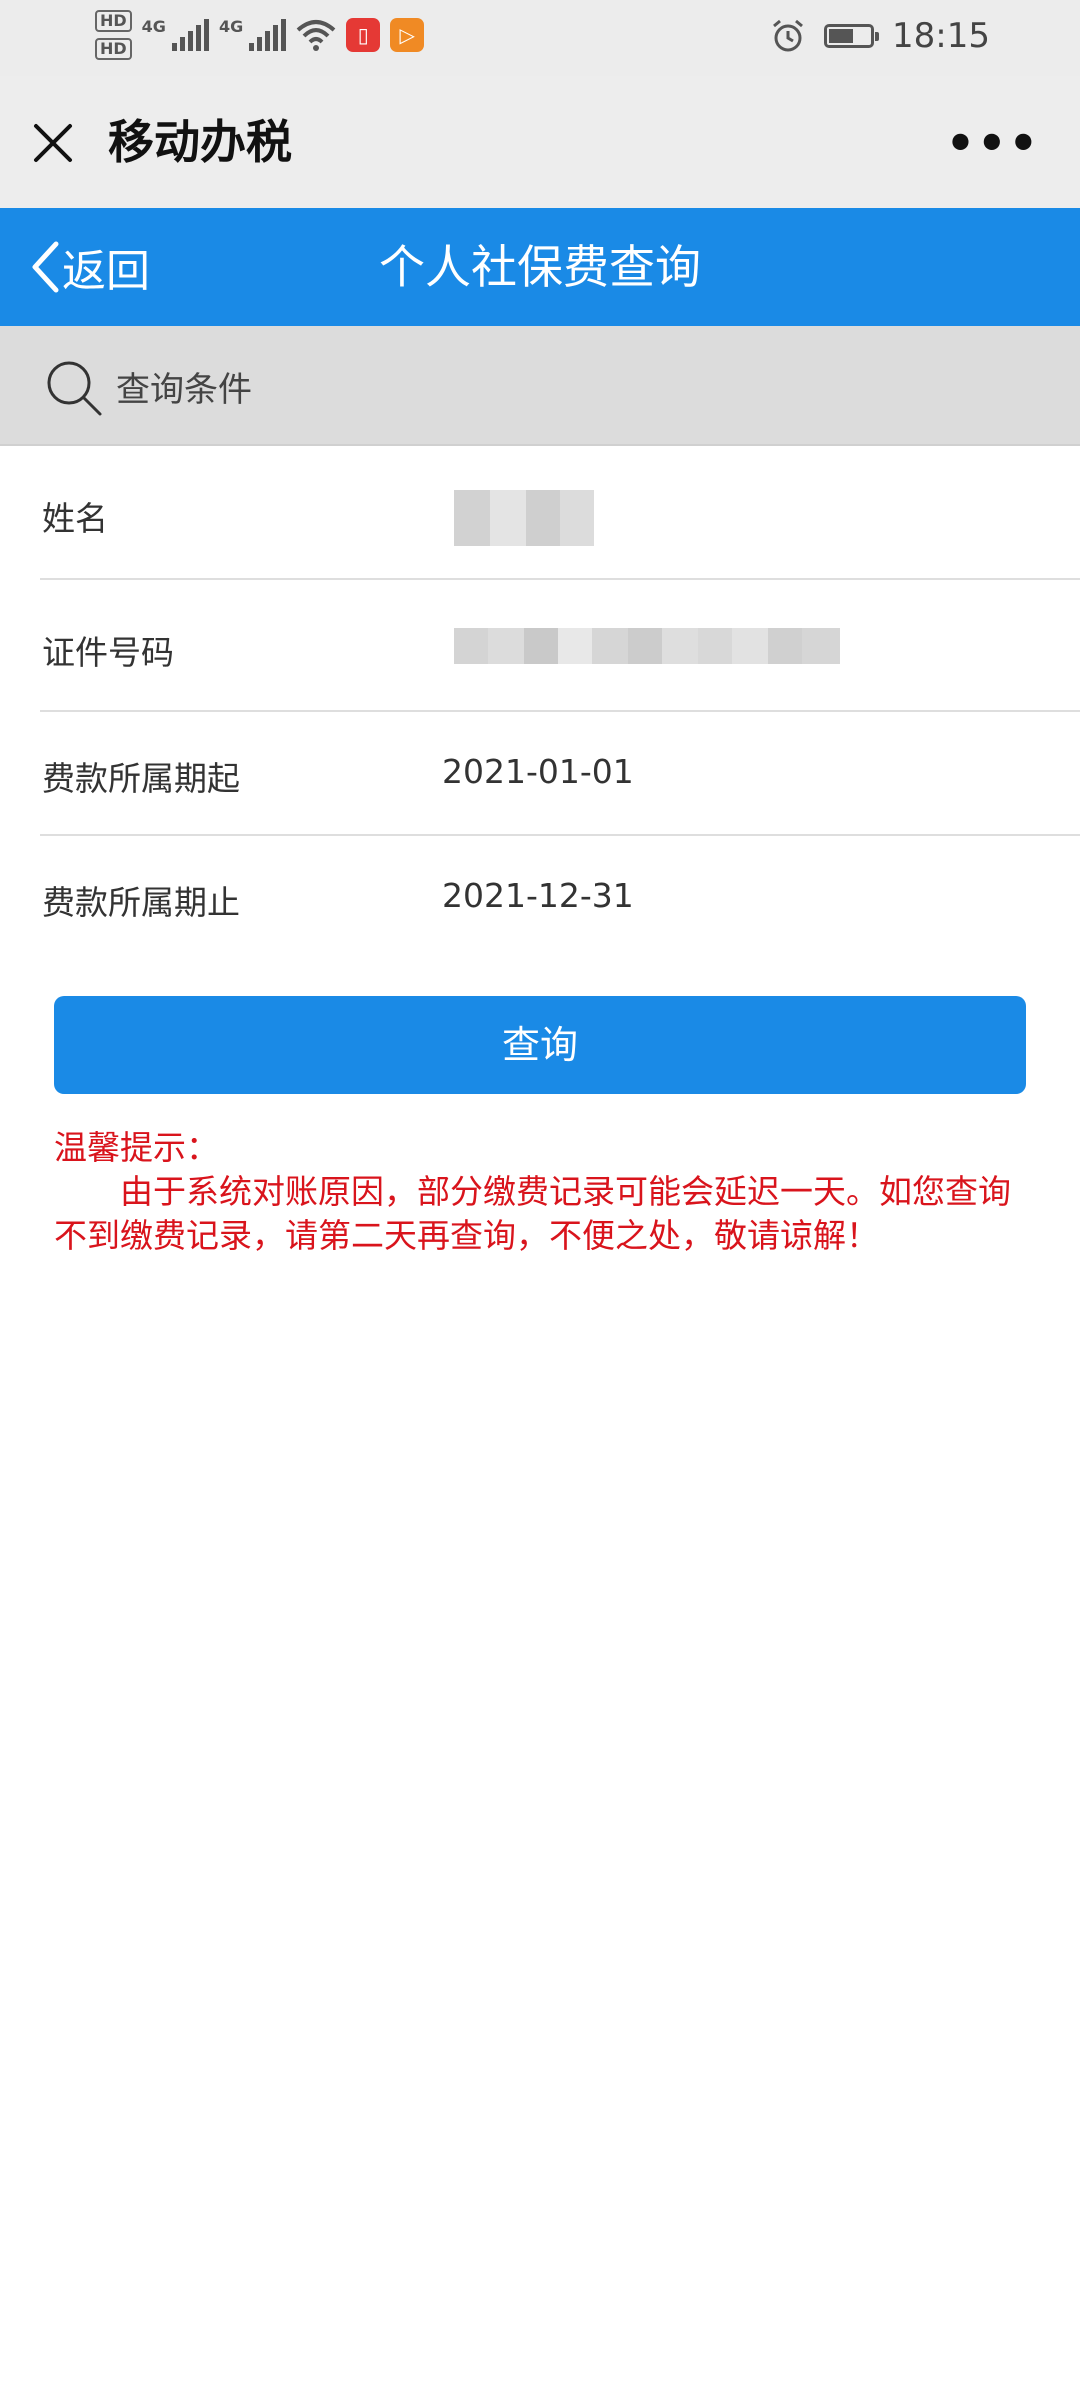 The width and height of the screenshot is (1080, 2400). I want to click on wechat-top-bar: 移动办税 •••, so click(540, 142).